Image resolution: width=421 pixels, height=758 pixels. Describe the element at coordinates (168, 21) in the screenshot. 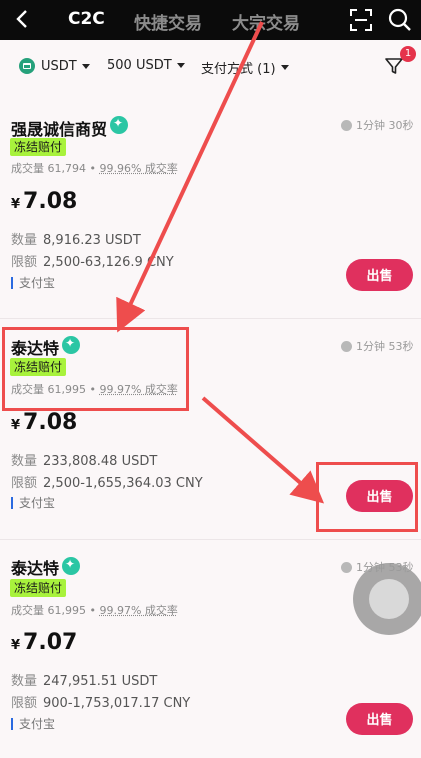

I see `tab-quick-trade: 快捷交易` at that location.